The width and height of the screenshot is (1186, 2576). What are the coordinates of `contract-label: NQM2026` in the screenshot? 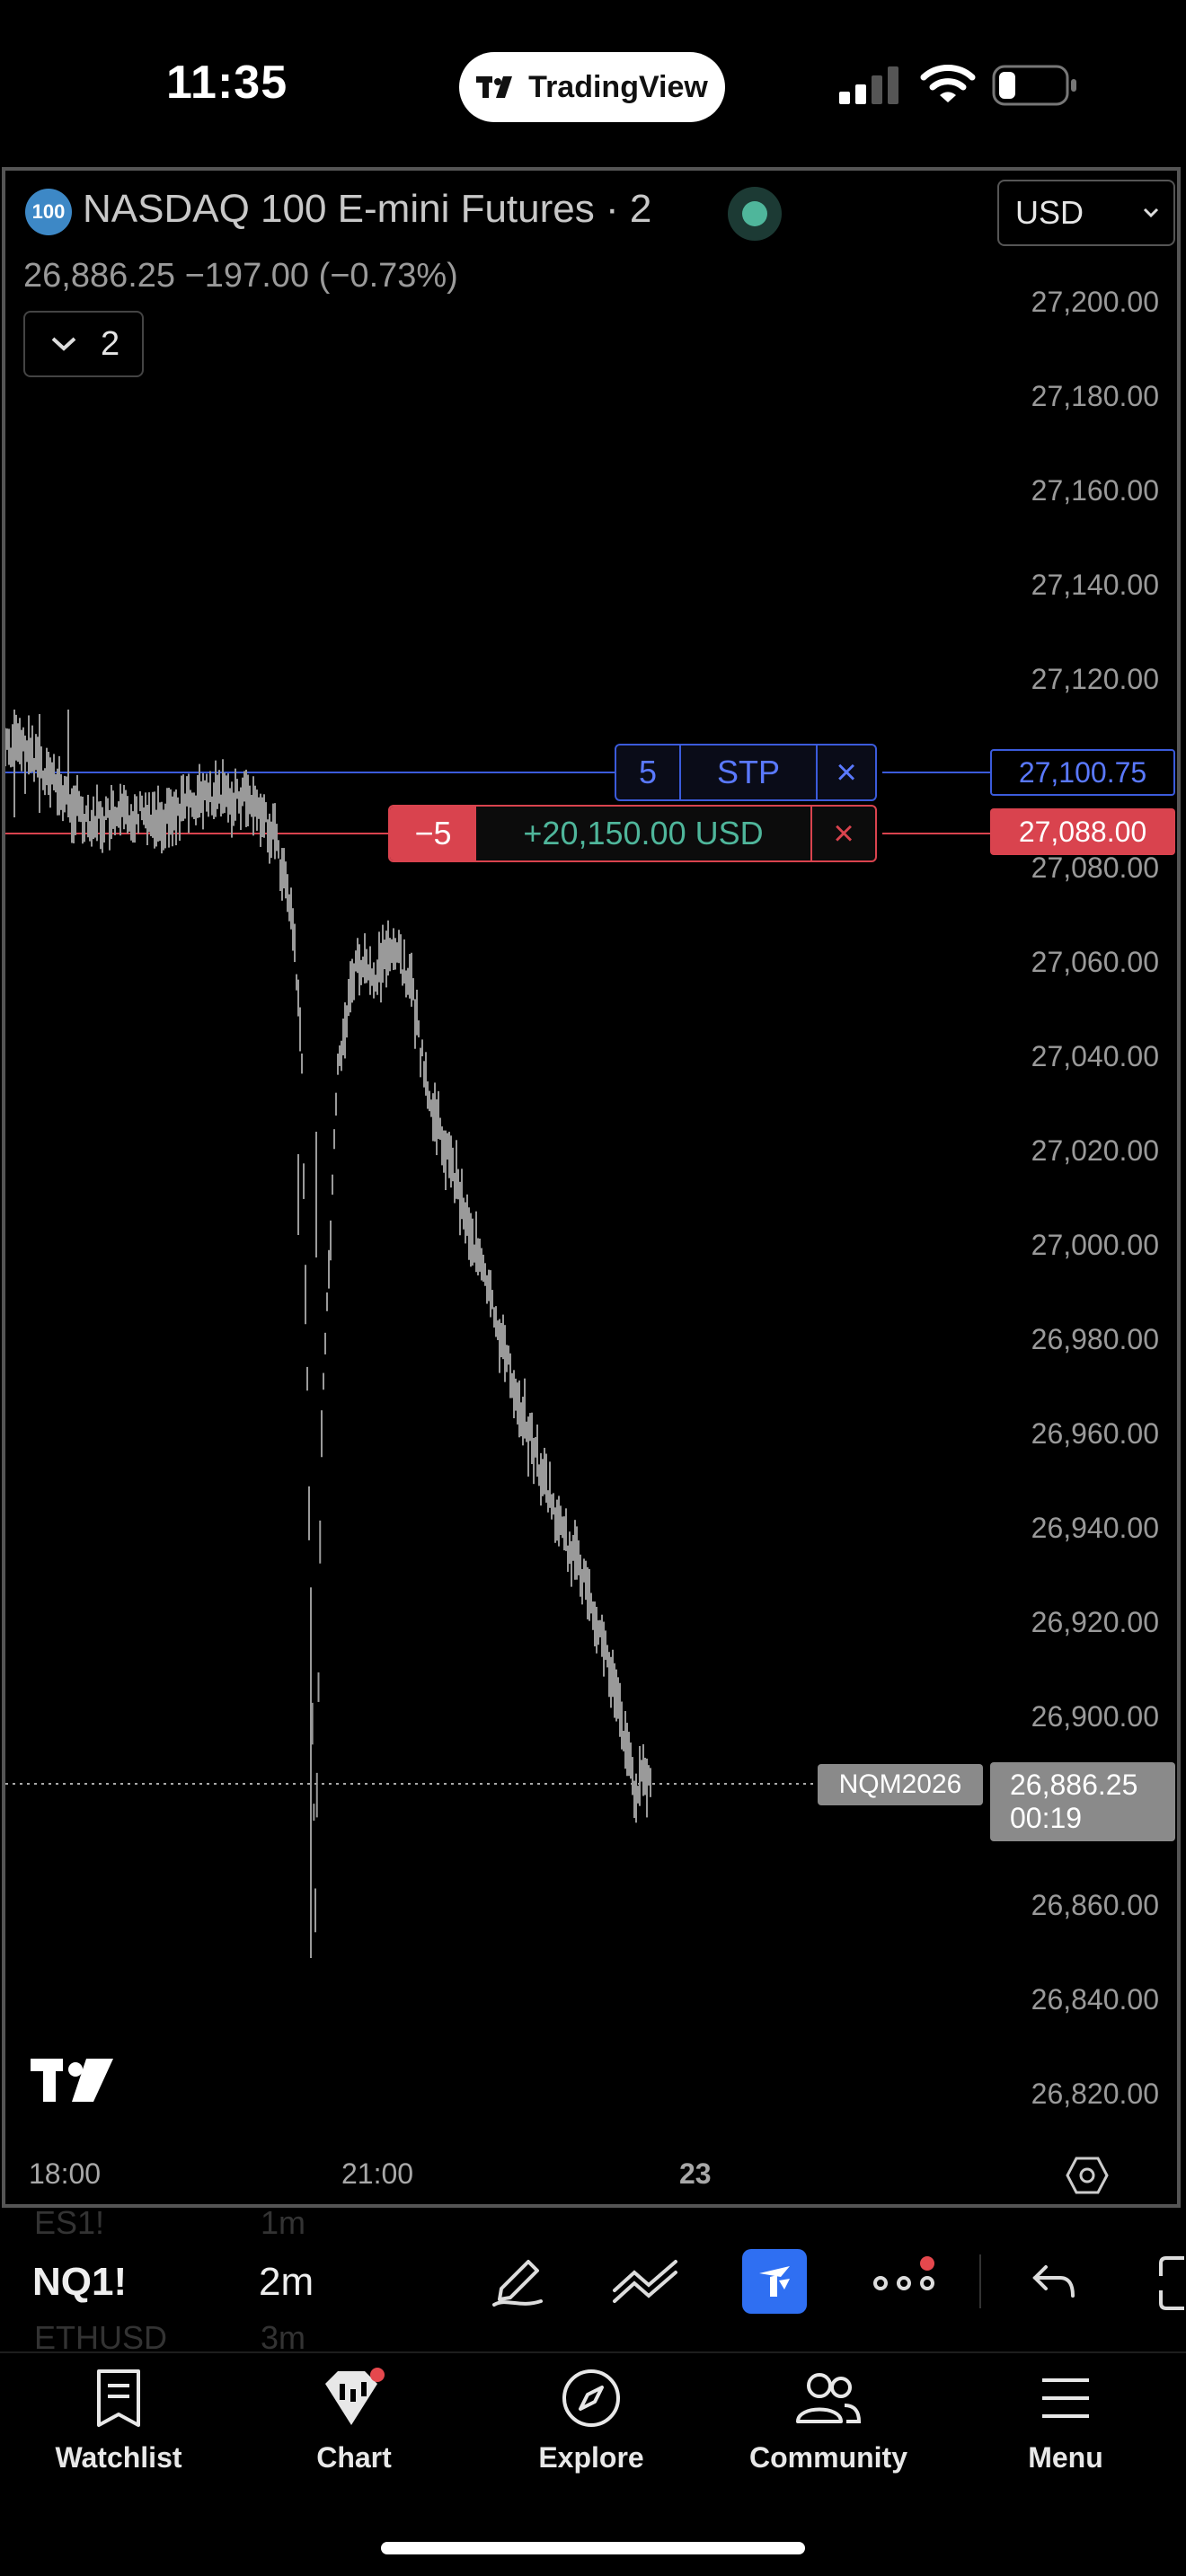 It's located at (900, 1784).